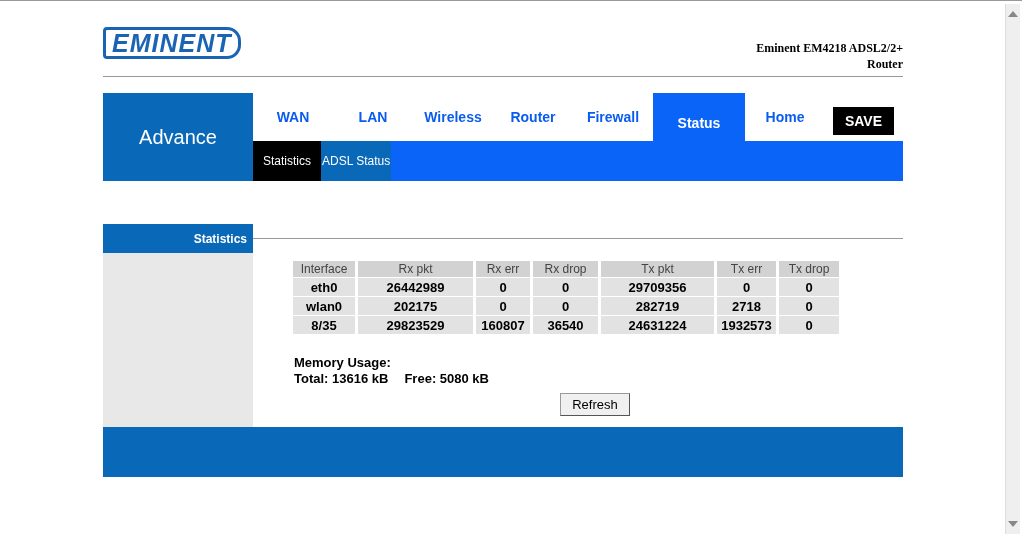  What do you see at coordinates (1012, 269) in the screenshot?
I see `scrollbar` at bounding box center [1012, 269].